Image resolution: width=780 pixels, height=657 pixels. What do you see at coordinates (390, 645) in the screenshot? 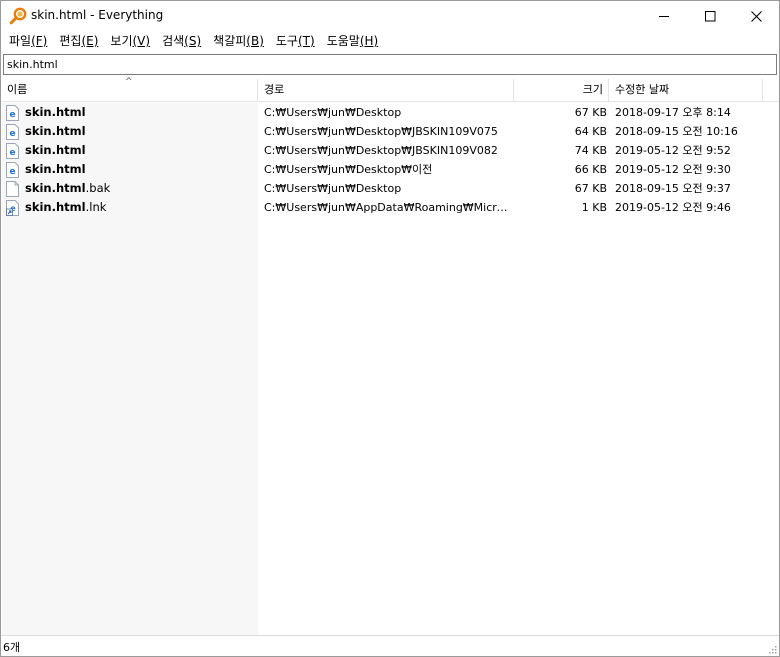
I see `status-bar: 6개` at bounding box center [390, 645].